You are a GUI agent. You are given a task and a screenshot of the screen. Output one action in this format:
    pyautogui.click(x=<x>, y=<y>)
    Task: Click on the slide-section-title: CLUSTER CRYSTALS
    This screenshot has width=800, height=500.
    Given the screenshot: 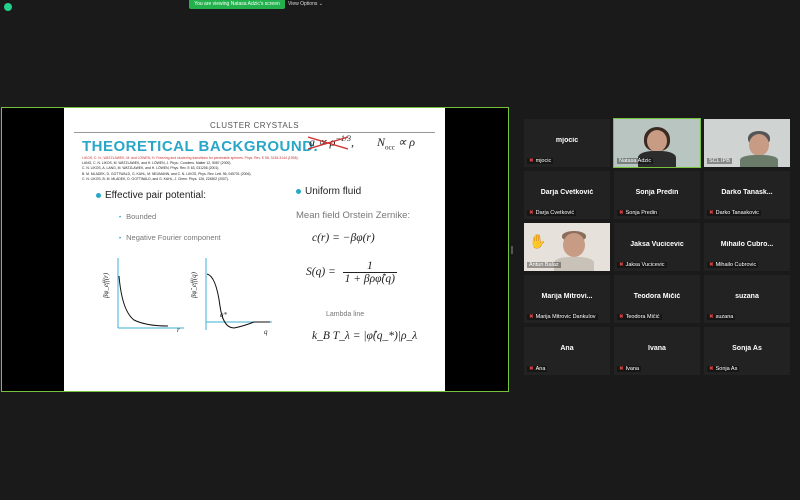 What is the action you would take?
    pyautogui.click(x=254, y=125)
    